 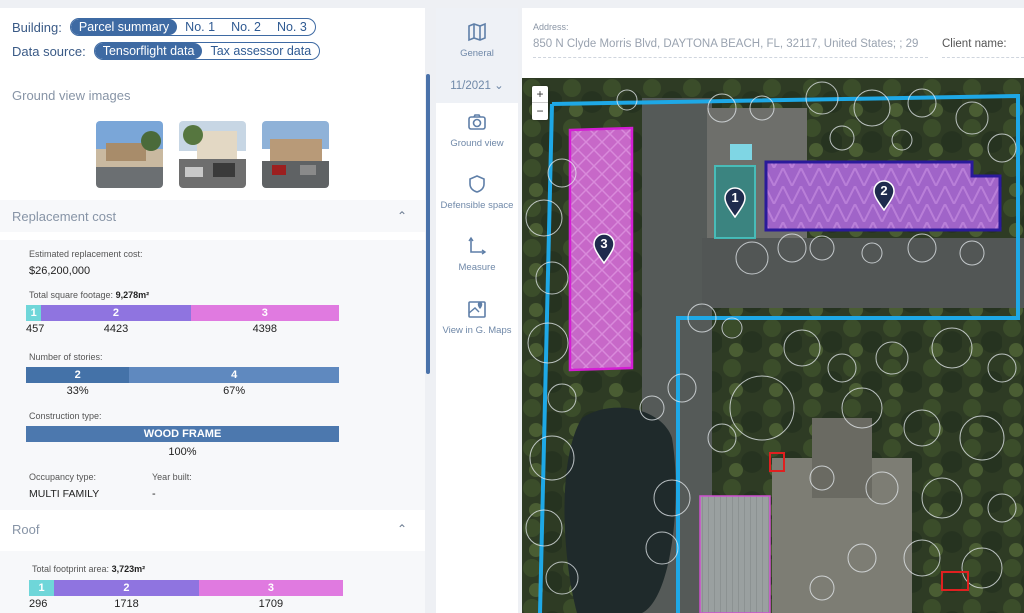 I want to click on gmaps-tool: View in G. Maps, so click(x=477, y=317).